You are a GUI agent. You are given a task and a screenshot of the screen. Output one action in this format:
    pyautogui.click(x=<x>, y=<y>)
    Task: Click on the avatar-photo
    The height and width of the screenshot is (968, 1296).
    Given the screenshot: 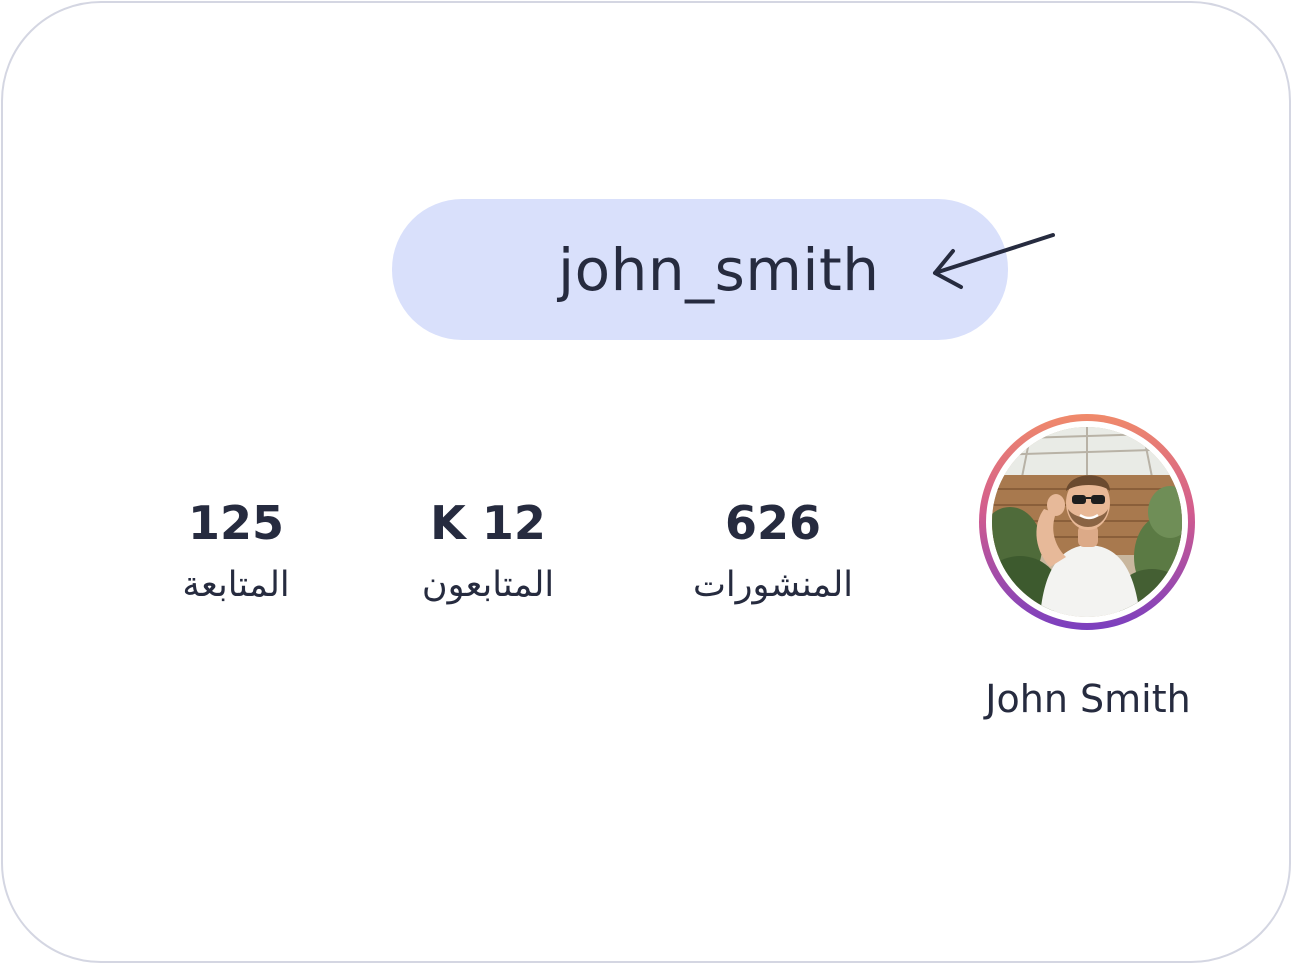 What is the action you would take?
    pyautogui.click(x=1087, y=522)
    